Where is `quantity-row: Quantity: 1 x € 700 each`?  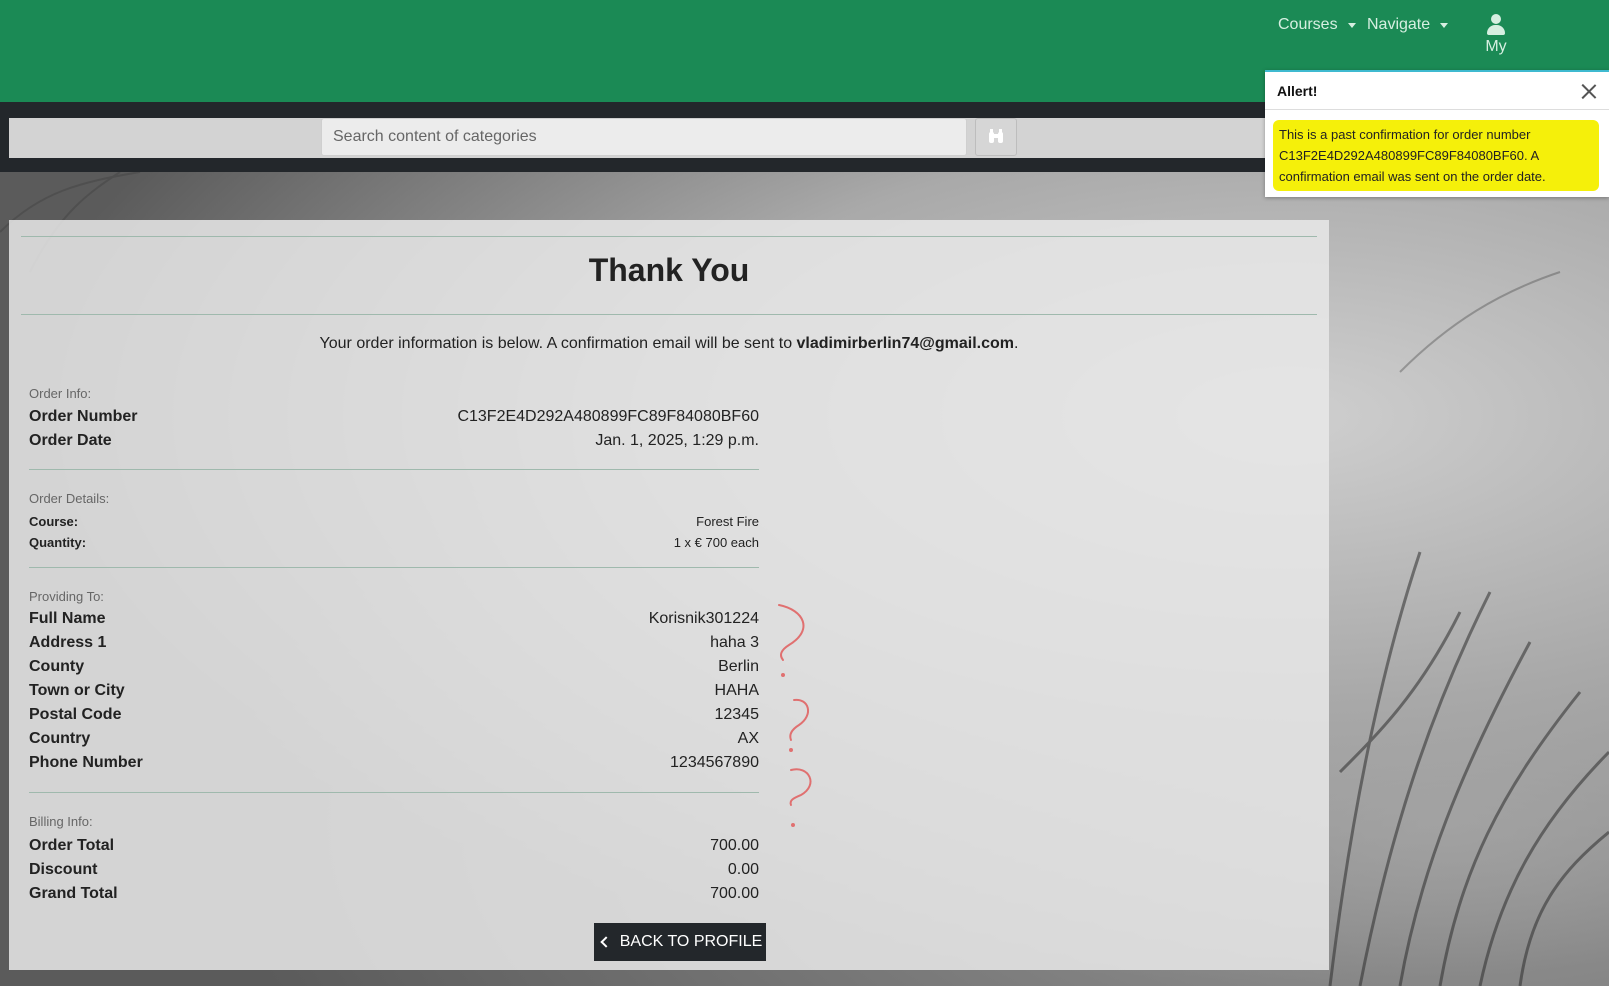 quantity-row: Quantity: 1 x € 700 each is located at coordinates (394, 542).